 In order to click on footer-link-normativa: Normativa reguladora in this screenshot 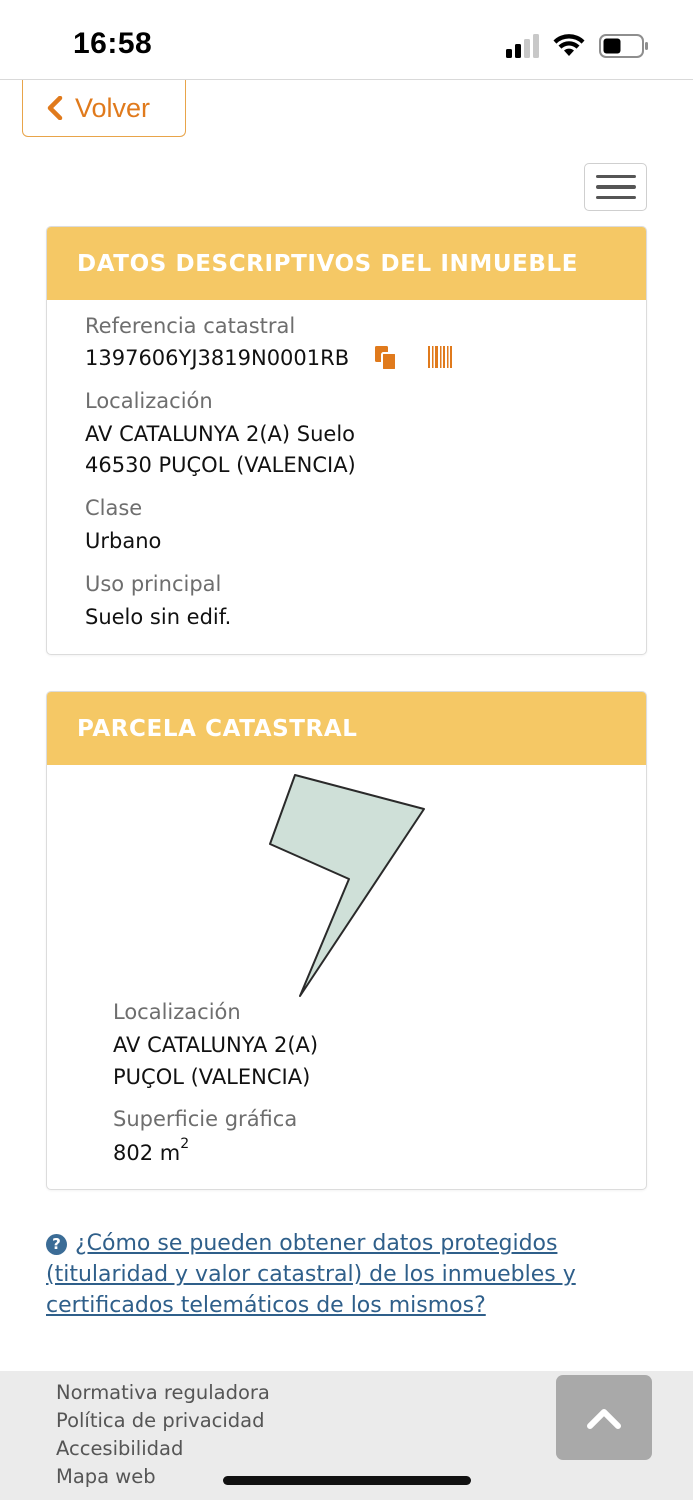, I will do `click(163, 1393)`.